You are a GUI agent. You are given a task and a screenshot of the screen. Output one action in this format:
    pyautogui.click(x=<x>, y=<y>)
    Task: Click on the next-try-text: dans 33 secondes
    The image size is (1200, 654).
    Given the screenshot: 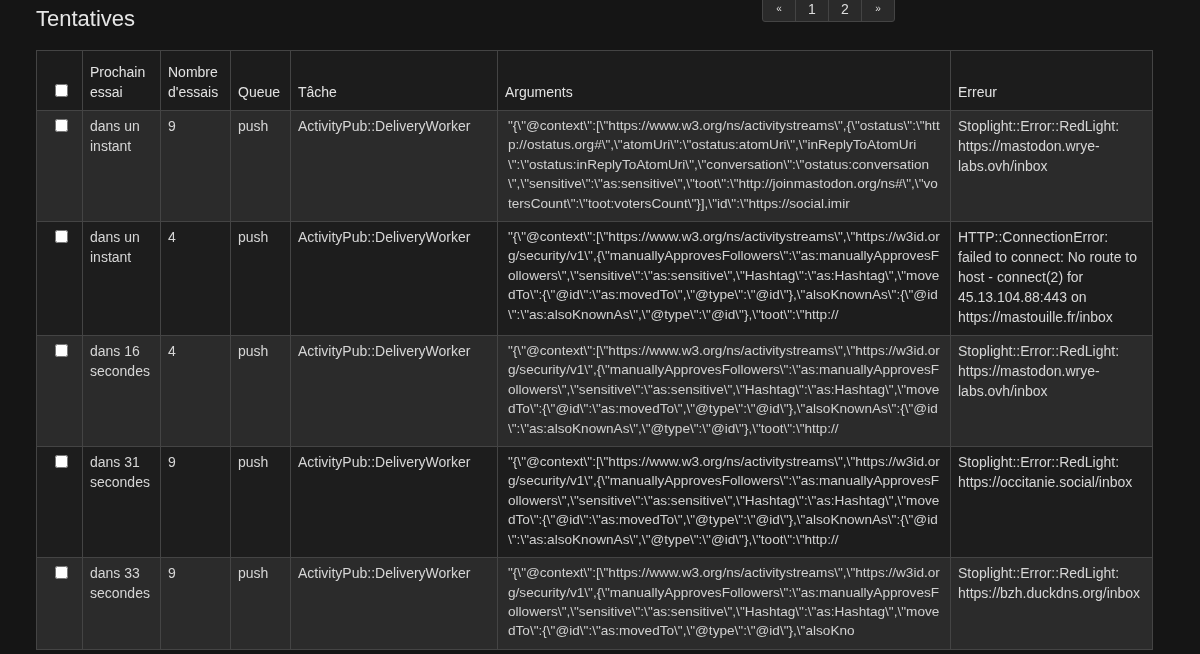 What is the action you would take?
    pyautogui.click(x=120, y=584)
    